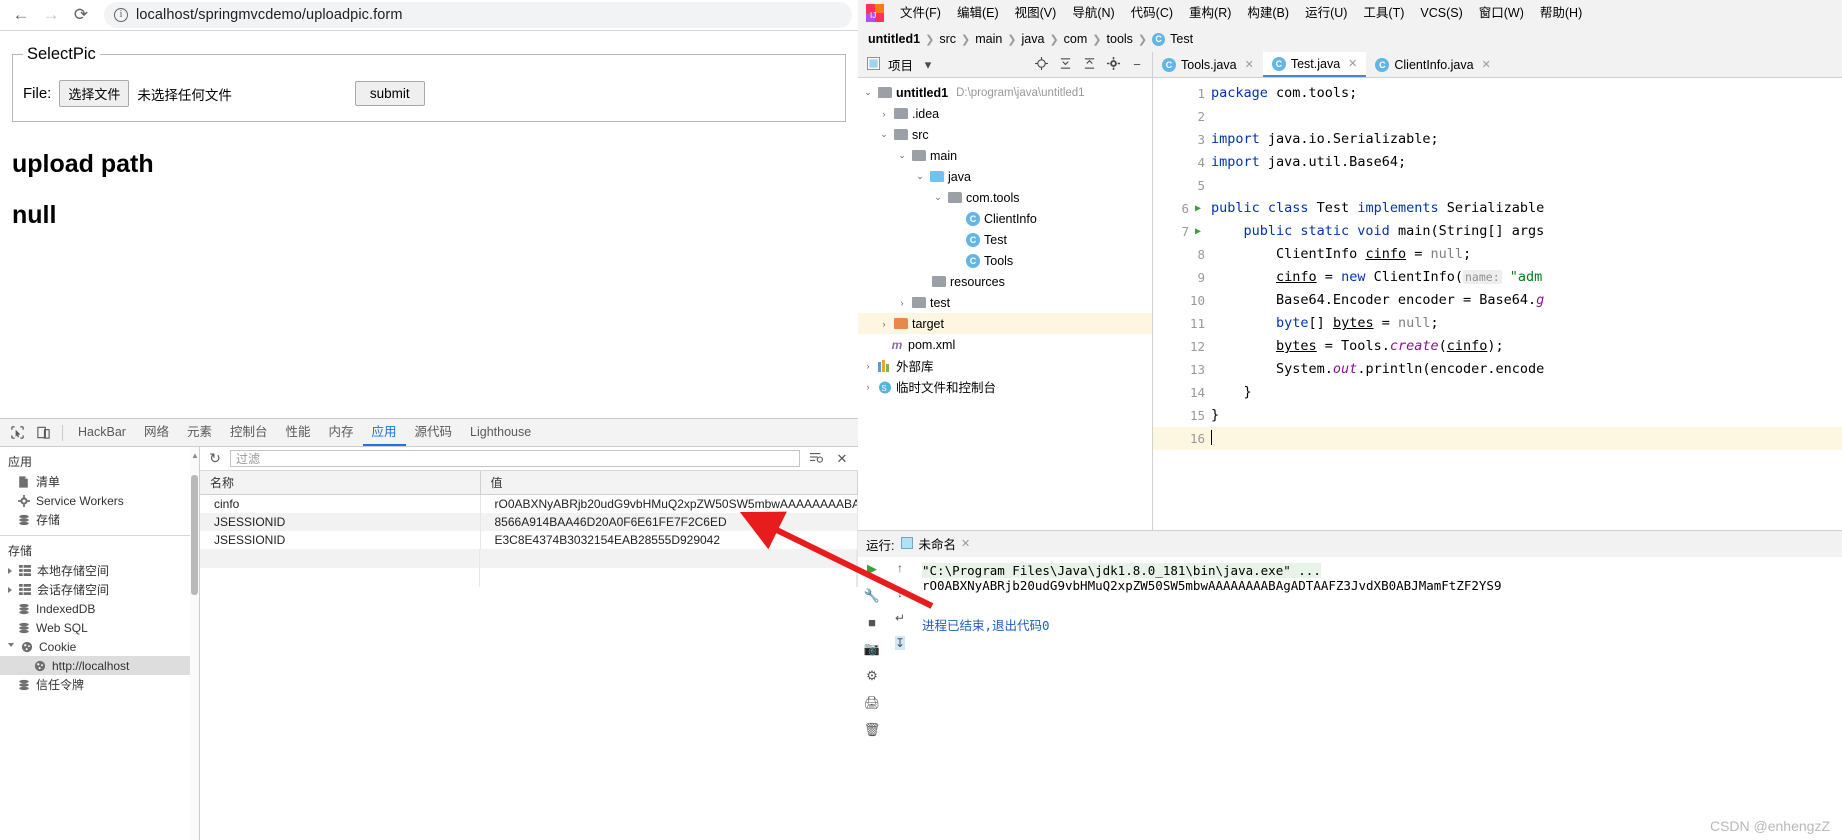 The image size is (1842, 840). What do you see at coordinates (935, 544) in the screenshot?
I see `run-configuration-tab: 未命名 ✕` at bounding box center [935, 544].